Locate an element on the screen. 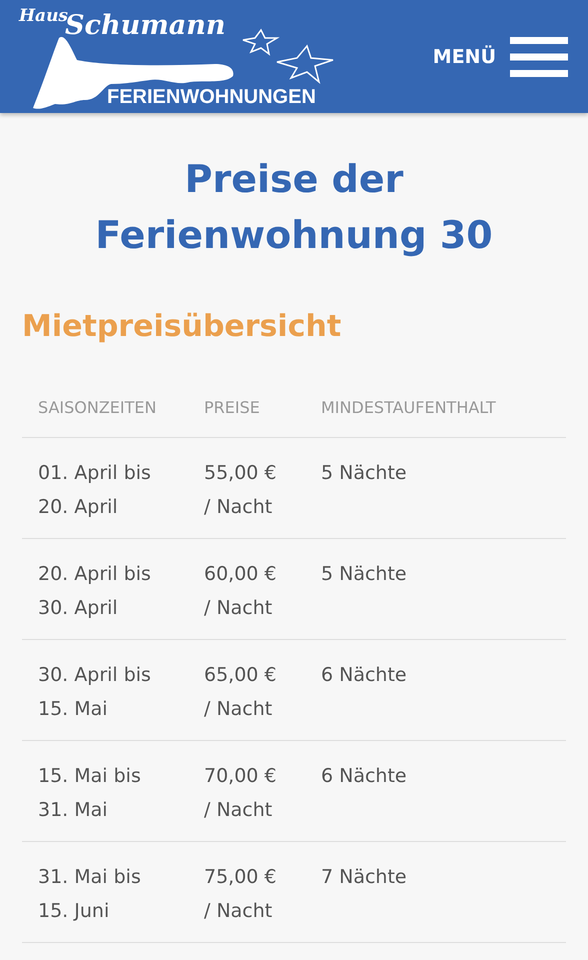  table-cell-text: 75,00 € / Nacht is located at coordinates (241, 894).